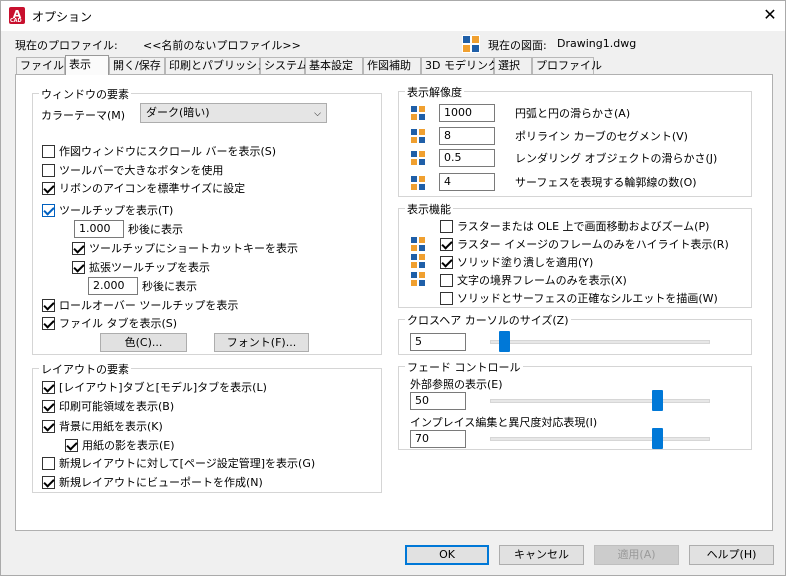 Image resolution: width=786 pixels, height=576 pixels. What do you see at coordinates (601, 136) in the screenshot?
I see `polyline-segments-label: ポリライン カーブのセグメント(V)` at bounding box center [601, 136].